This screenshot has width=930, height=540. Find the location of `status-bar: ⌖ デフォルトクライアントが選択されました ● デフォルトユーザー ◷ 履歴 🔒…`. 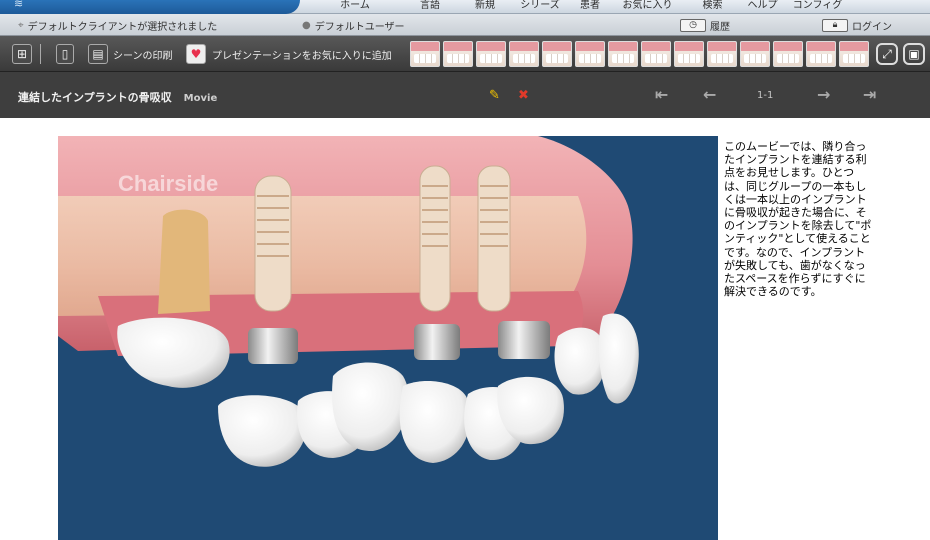

status-bar: ⌖ デフォルトクライアントが選択されました ● デフォルトユーザー ◷ 履歴 🔒… is located at coordinates (465, 25).